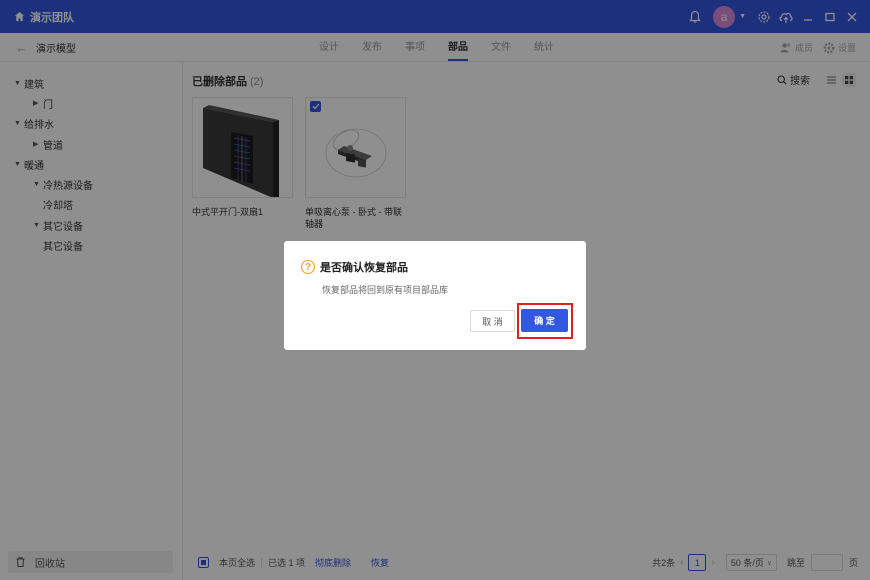 This screenshot has height=580, width=870. I want to click on cancel-button: 取 消, so click(492, 321).